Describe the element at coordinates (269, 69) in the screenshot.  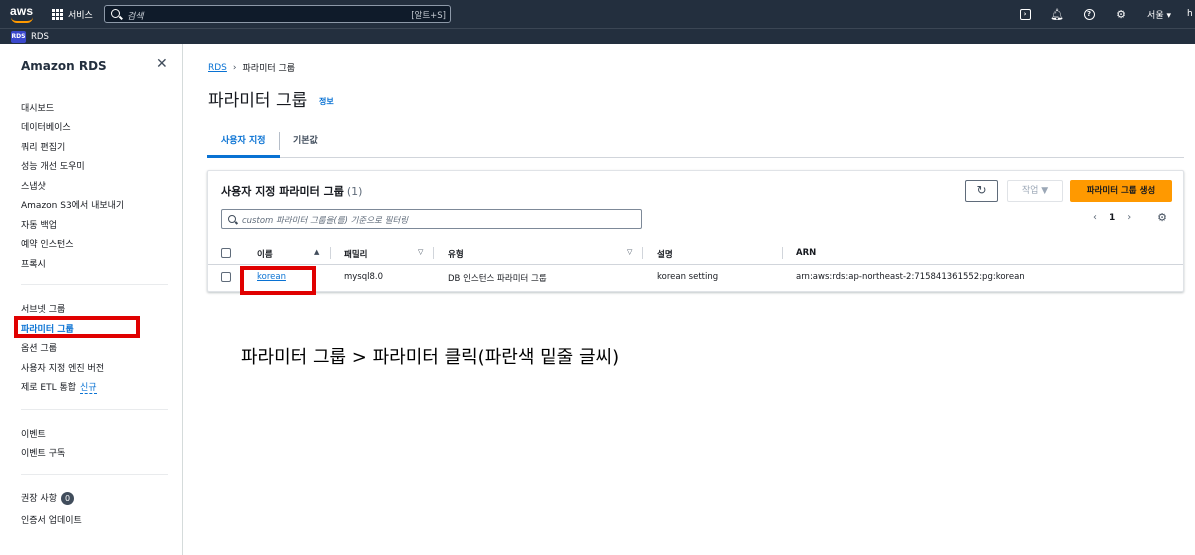
I see `breadcrumb-current: 파라미터 그룹` at that location.